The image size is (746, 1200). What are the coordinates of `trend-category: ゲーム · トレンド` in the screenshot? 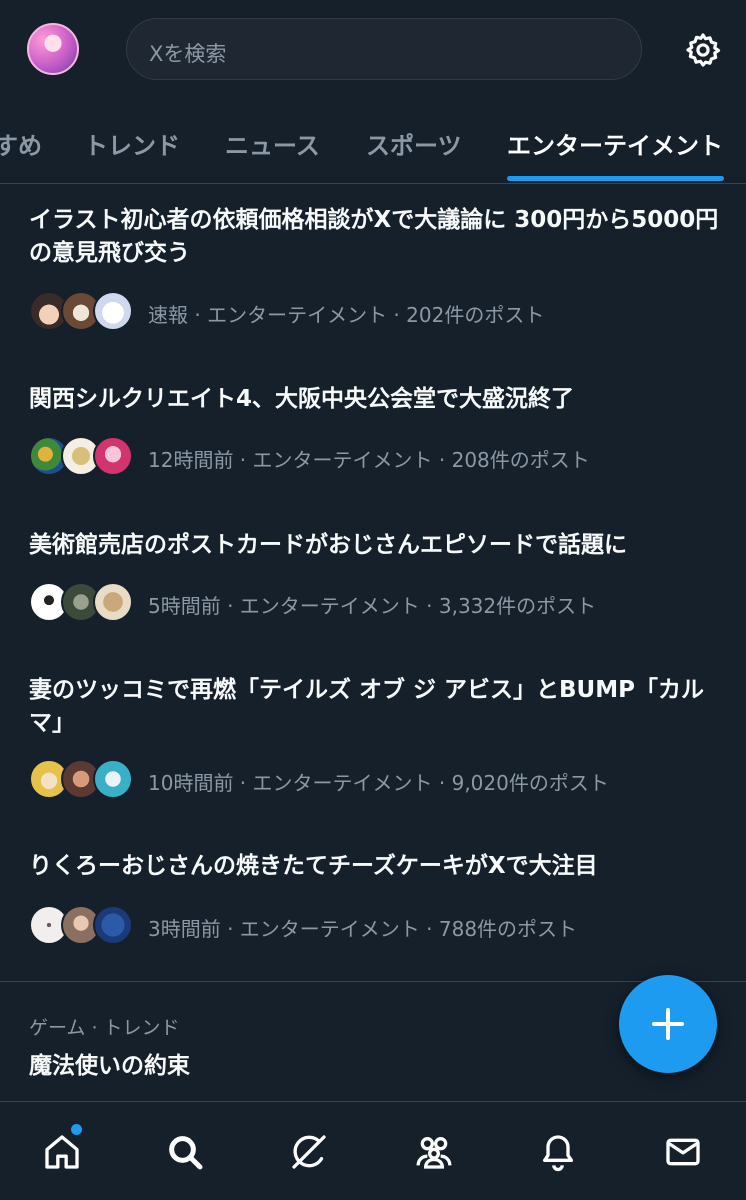 It's located at (104, 1028).